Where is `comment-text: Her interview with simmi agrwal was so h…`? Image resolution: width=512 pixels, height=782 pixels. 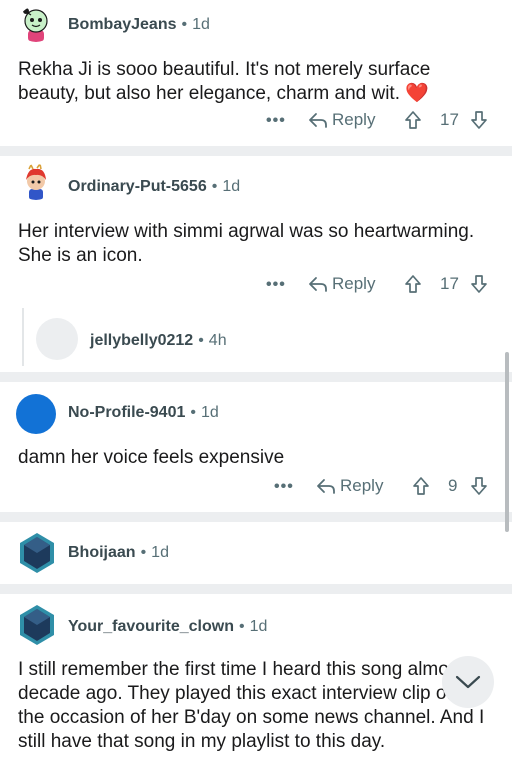 comment-text: Her interview with simmi agrwal was so h… is located at coordinates (246, 243).